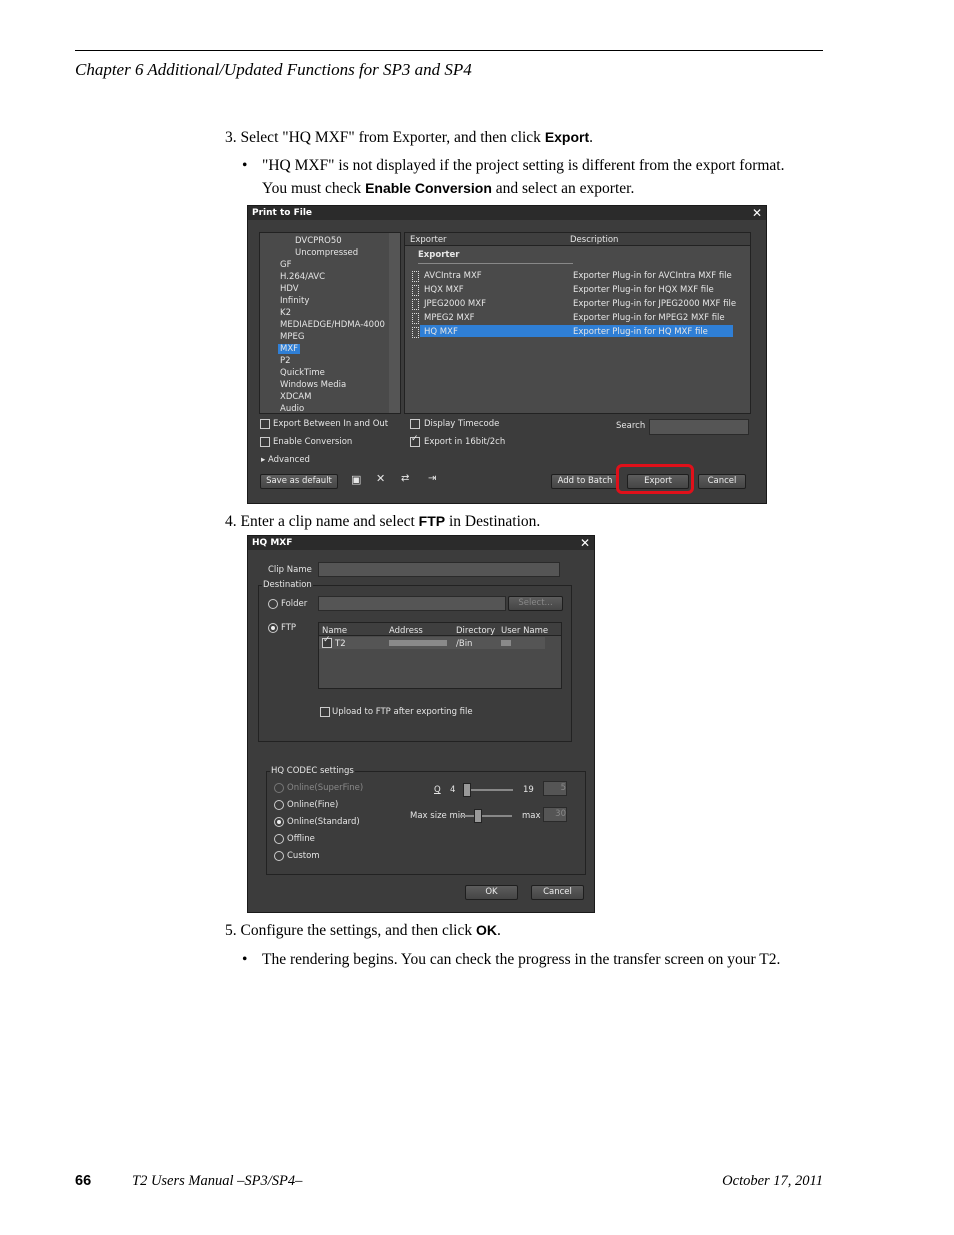  Describe the element at coordinates (289, 349) in the screenshot. I see `tree-item-selected: MXF` at that location.